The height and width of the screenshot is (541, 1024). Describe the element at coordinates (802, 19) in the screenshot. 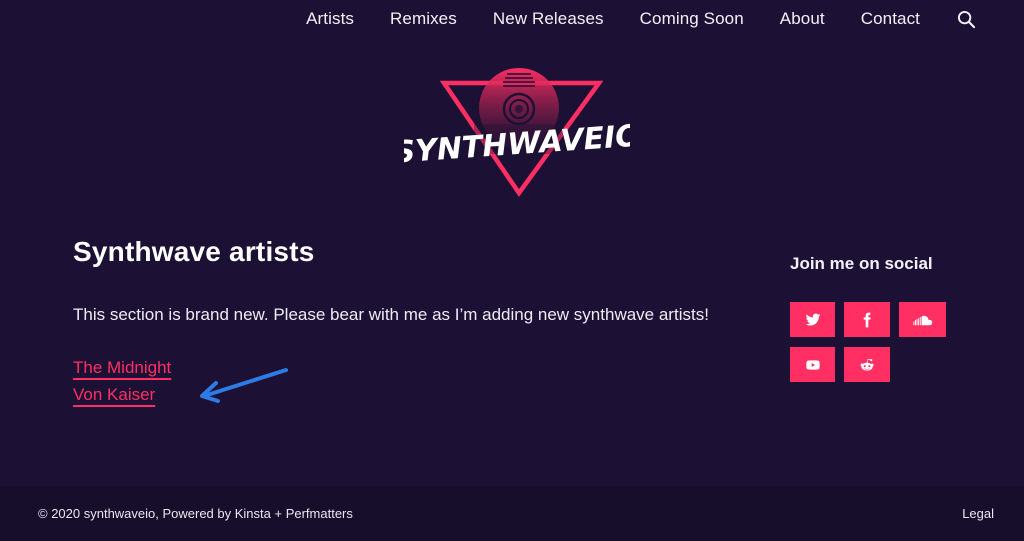

I see `nav-item-about: About` at that location.